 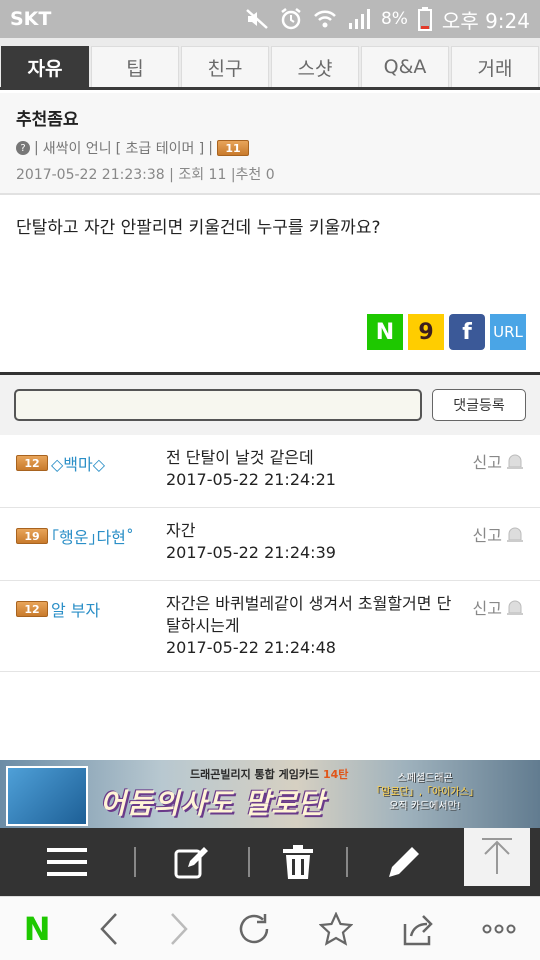 I want to click on carrier-label: SKT, so click(x=31, y=19).